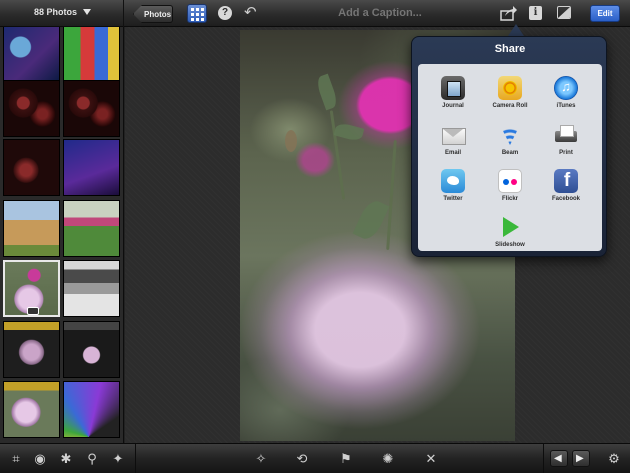  What do you see at coordinates (510, 49) in the screenshot?
I see `share-title: Share` at bounding box center [510, 49].